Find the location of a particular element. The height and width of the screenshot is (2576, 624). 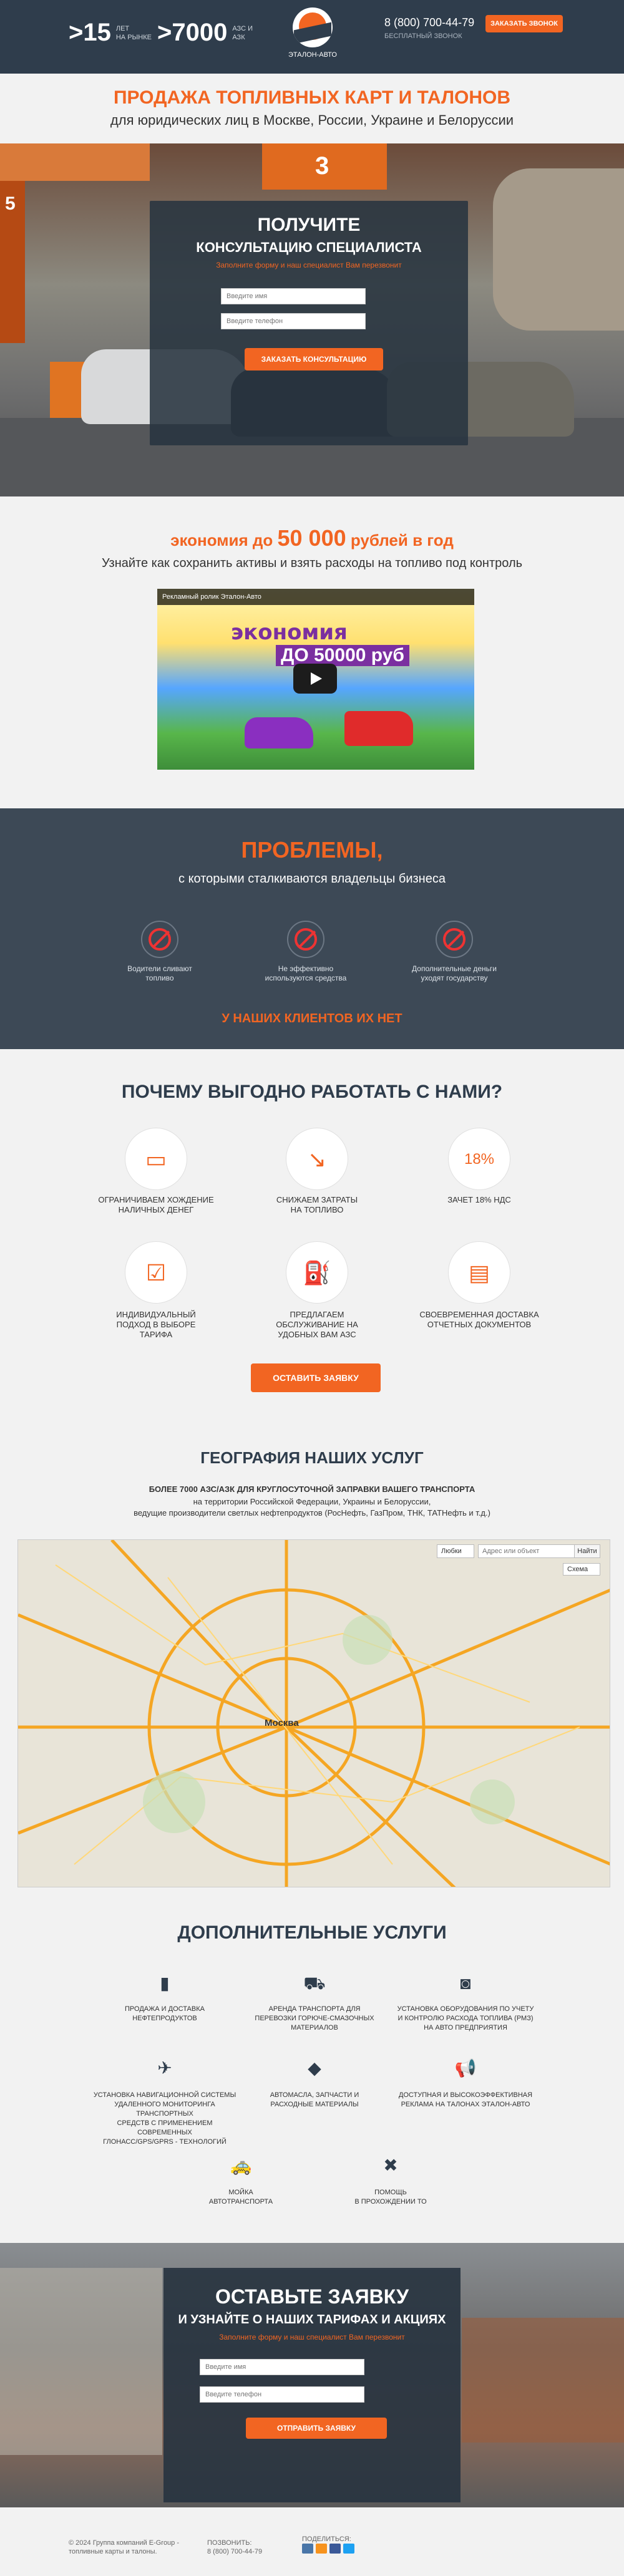

car-wash-icon: 🚕 is located at coordinates (241, 2165).